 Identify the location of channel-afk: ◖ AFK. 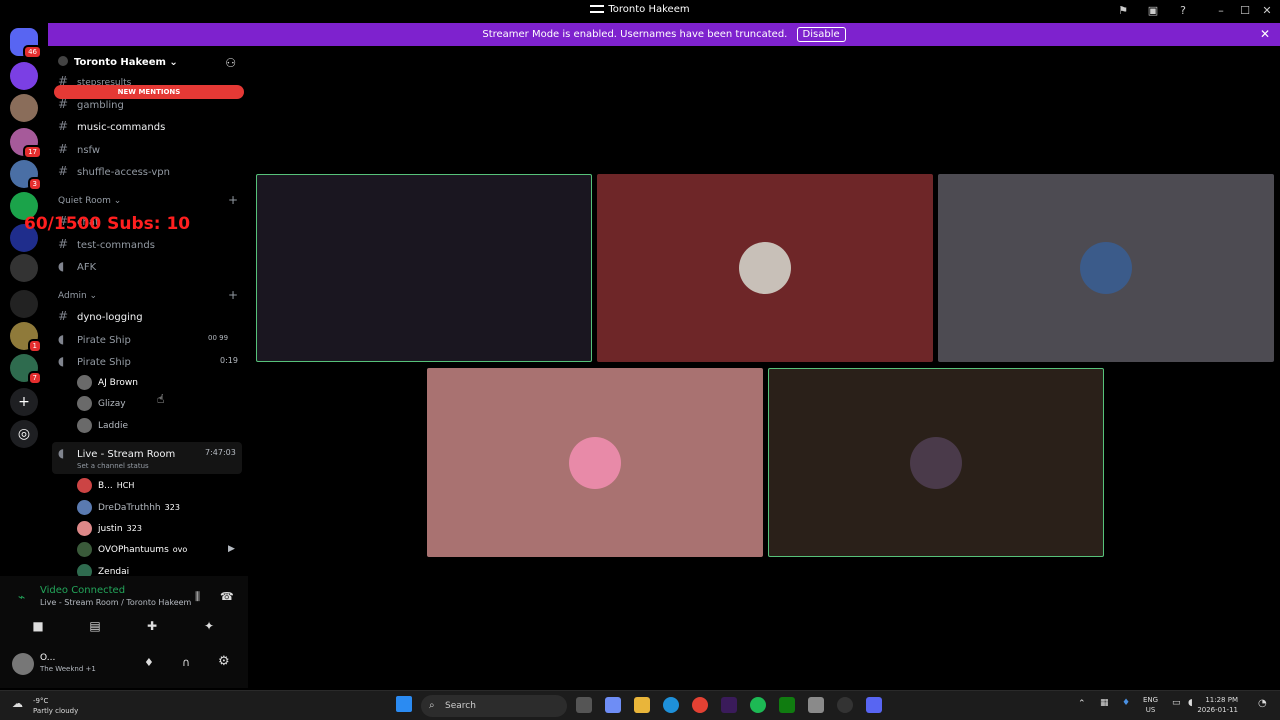
(77, 266).